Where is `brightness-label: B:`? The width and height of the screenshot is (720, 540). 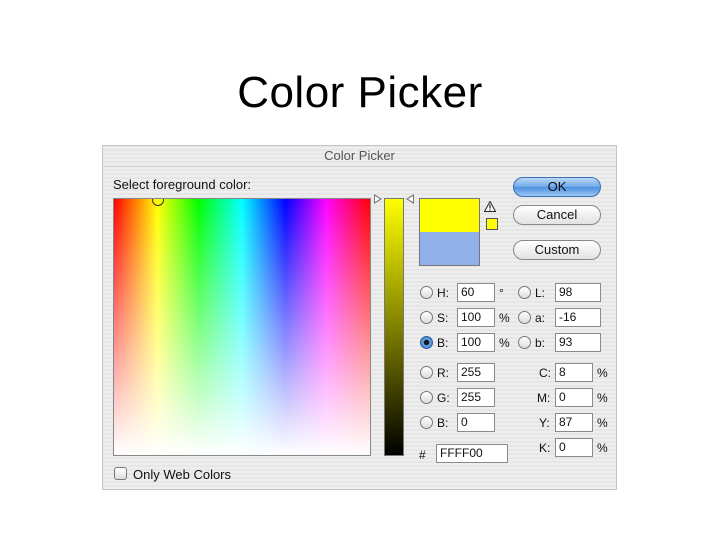 brightness-label: B: is located at coordinates (443, 343).